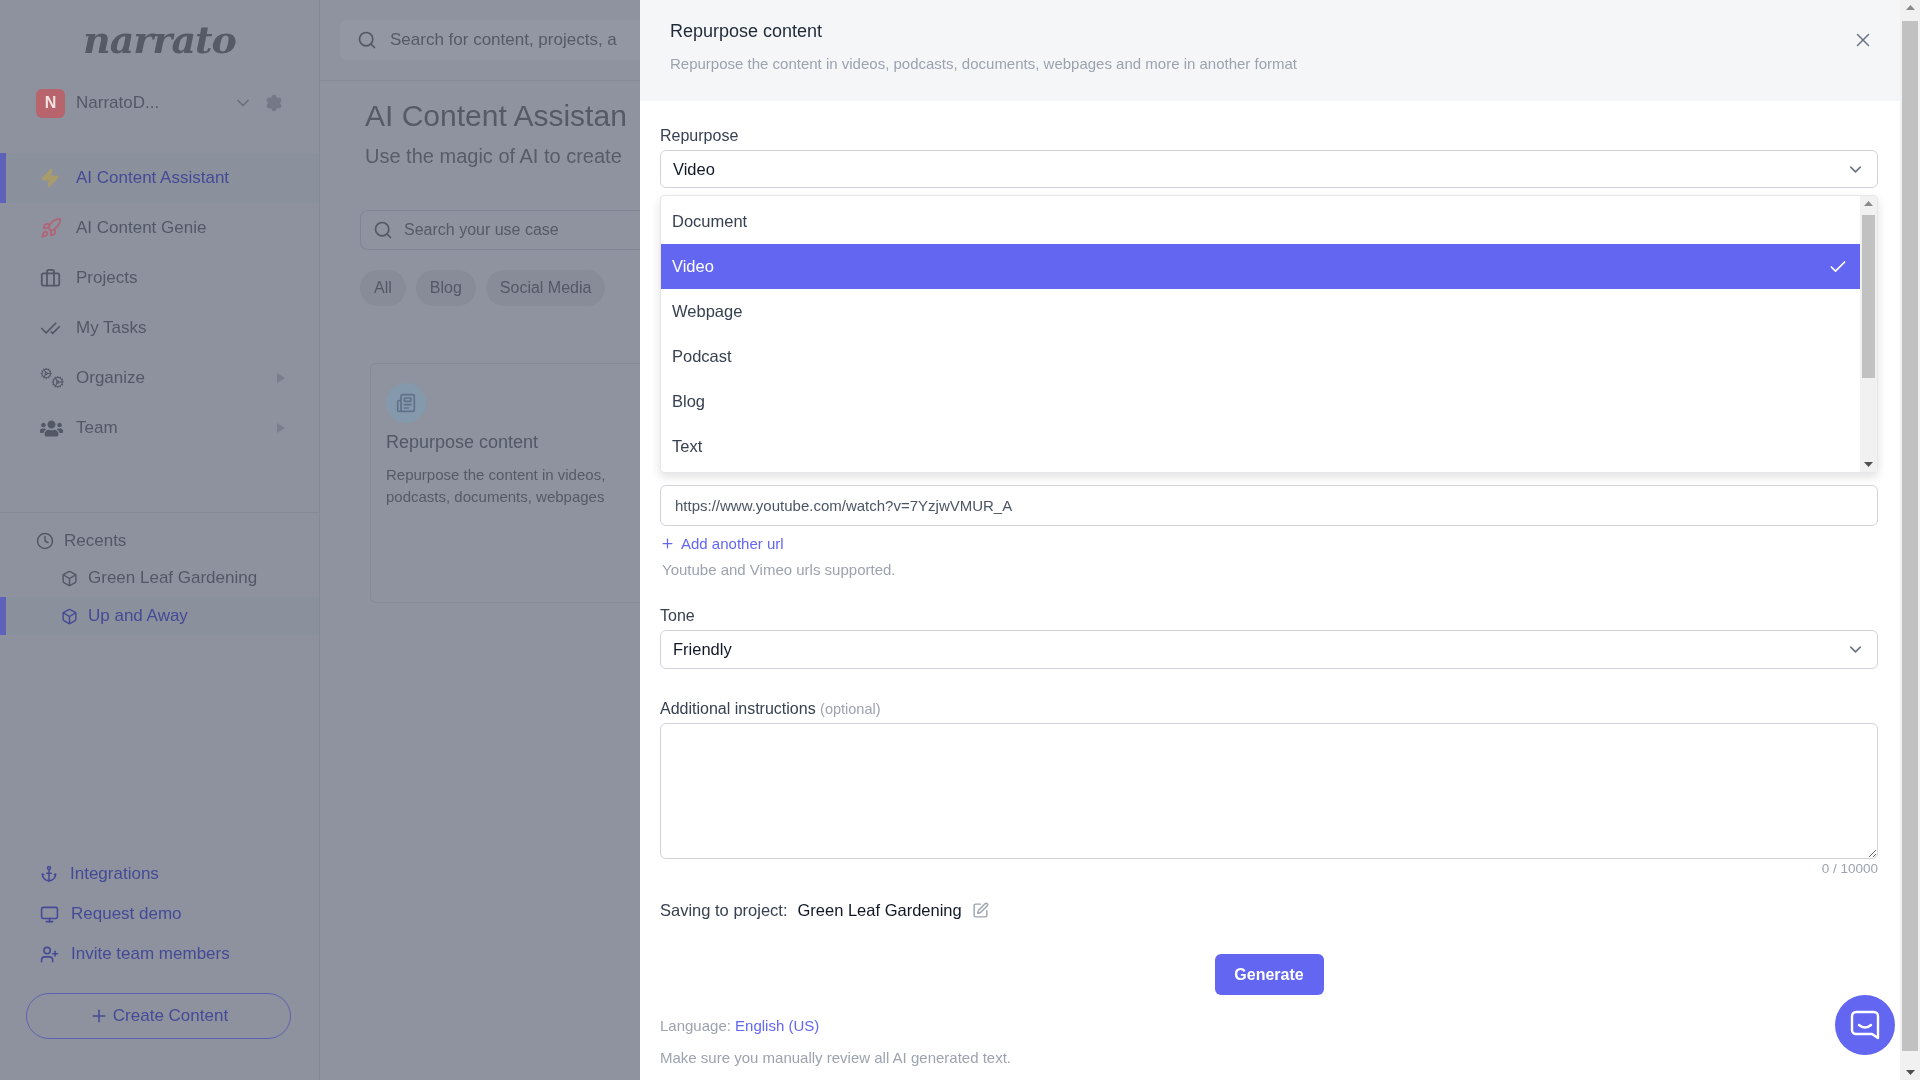 This screenshot has width=1920, height=1080. What do you see at coordinates (1260, 401) in the screenshot?
I see `dropdown-option: Blog` at bounding box center [1260, 401].